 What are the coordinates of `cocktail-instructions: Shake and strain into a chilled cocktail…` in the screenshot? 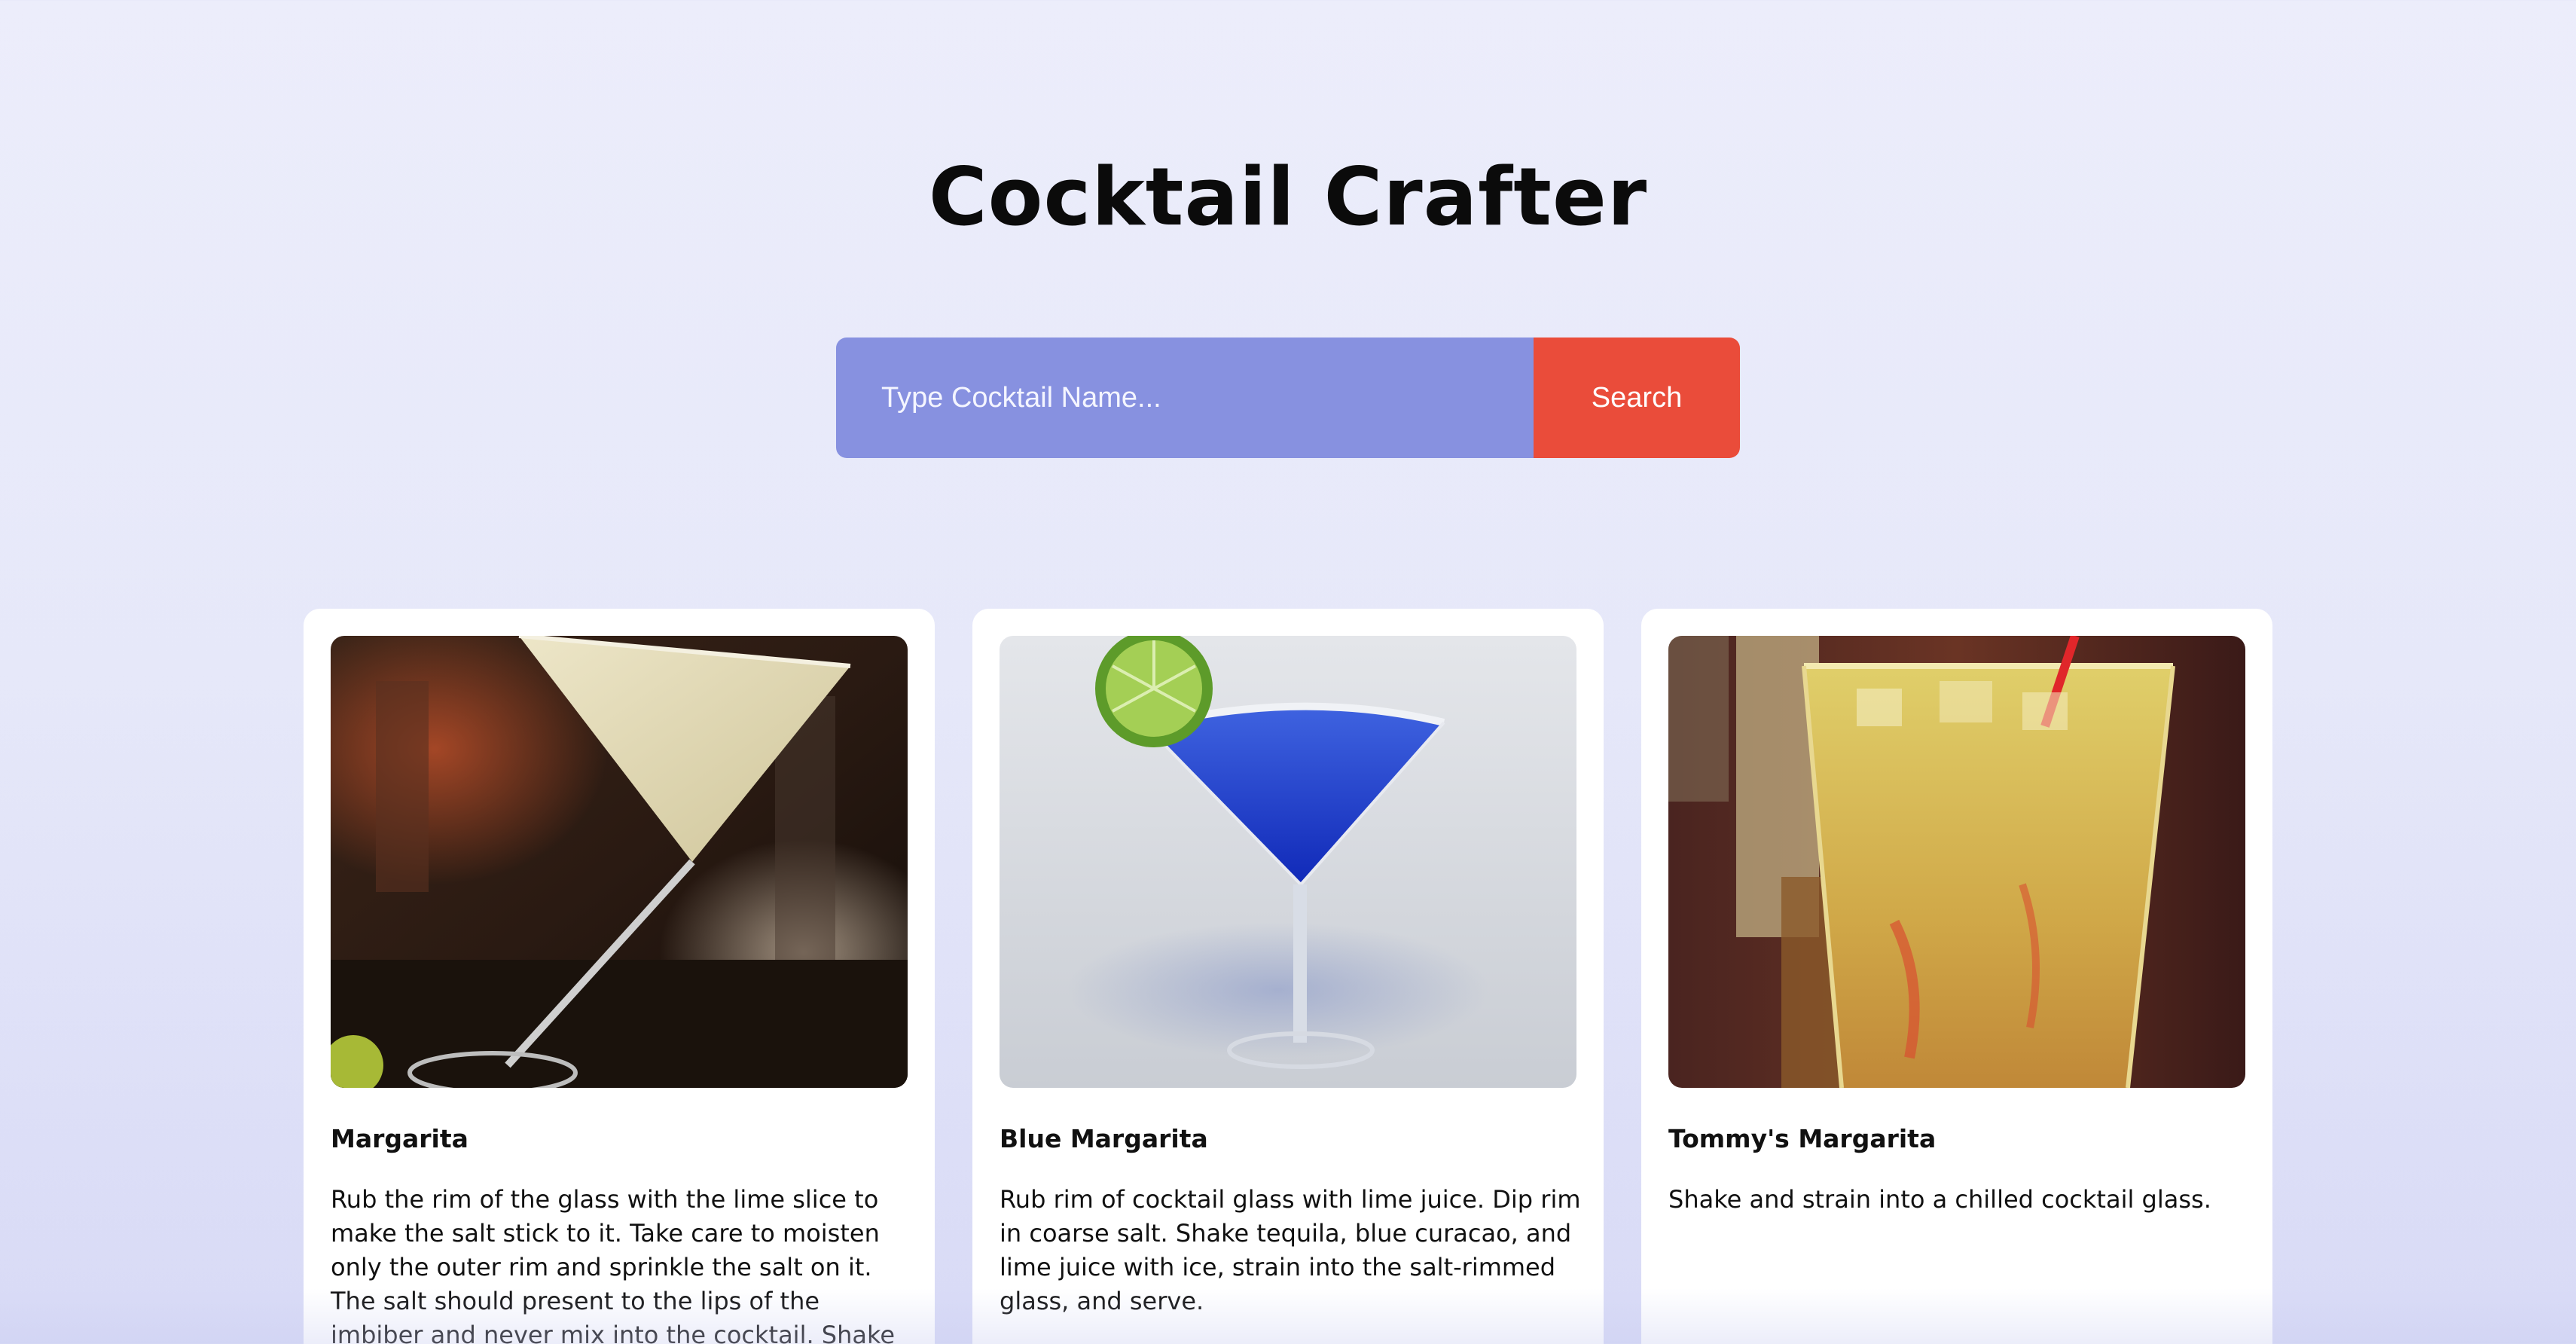 It's located at (1939, 1199).